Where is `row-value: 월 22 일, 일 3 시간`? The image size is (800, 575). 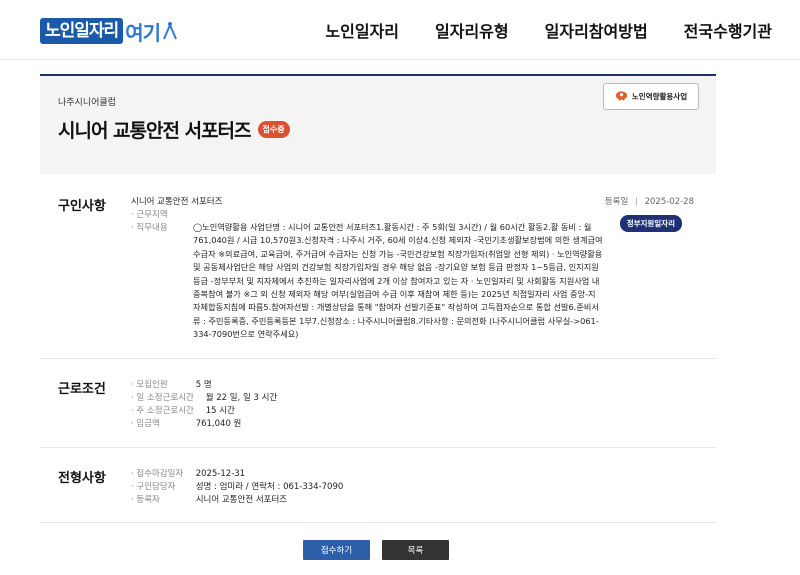 row-value: 월 22 일, 일 3 시간 is located at coordinates (241, 398).